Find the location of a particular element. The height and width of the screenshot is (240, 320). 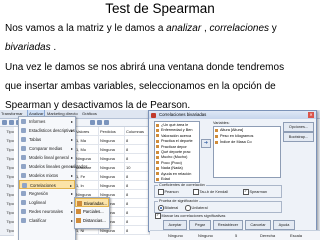

table-cell: 1, In is located at coordinates (87, 185).